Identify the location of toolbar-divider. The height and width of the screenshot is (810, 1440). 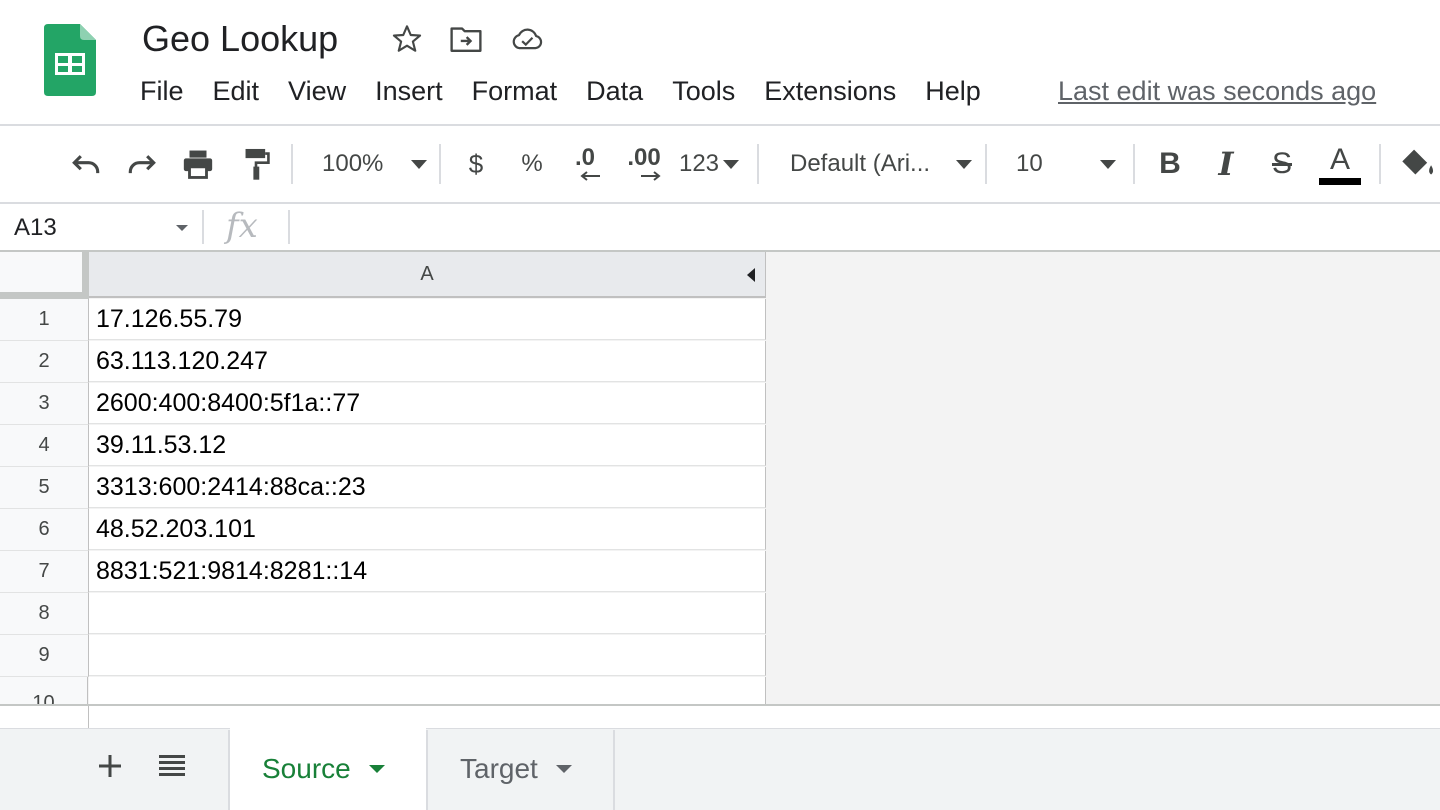
(720, 203).